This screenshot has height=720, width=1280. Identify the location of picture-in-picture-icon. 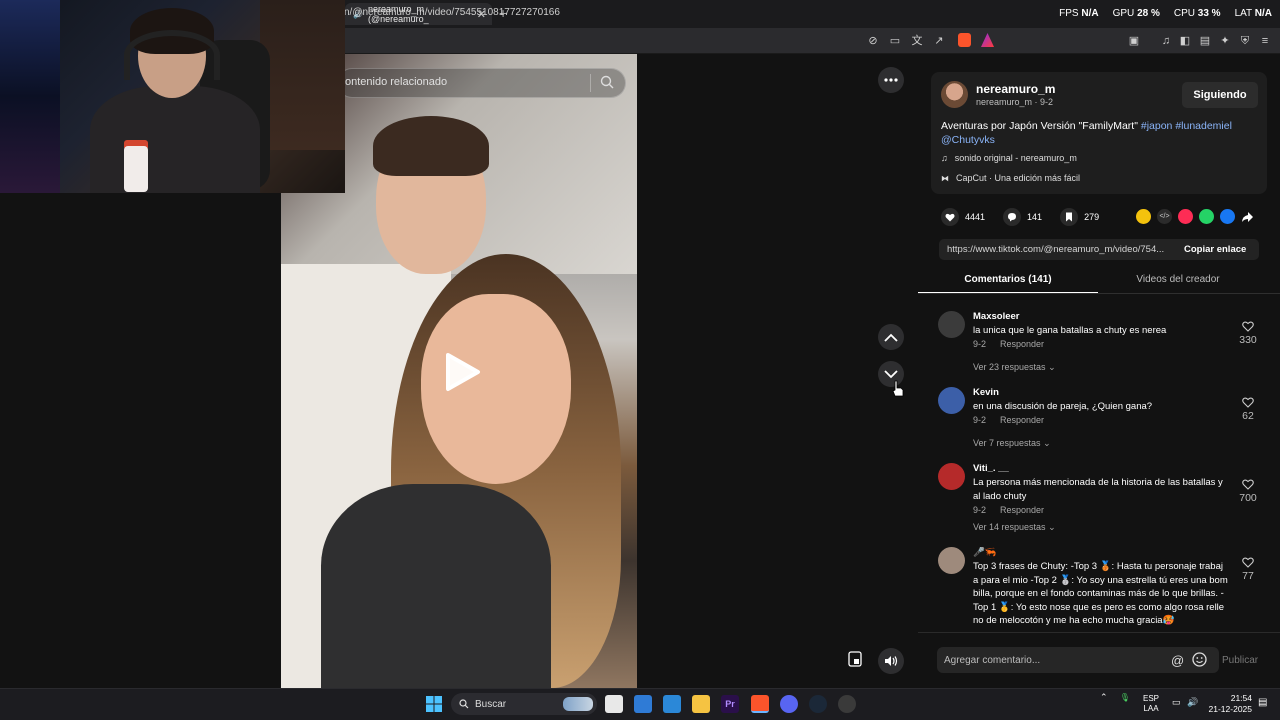
(855, 659).